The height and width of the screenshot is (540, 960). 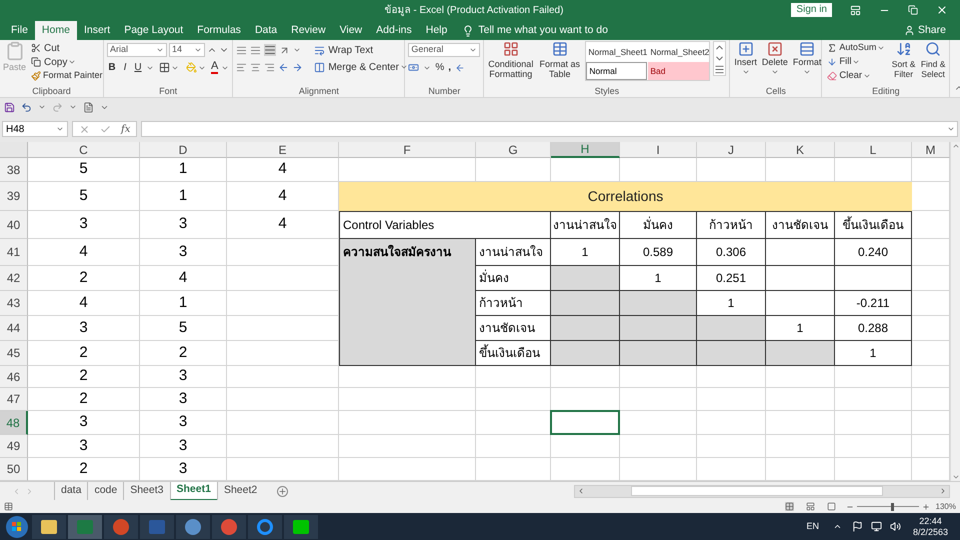 What do you see at coordinates (14, 328) in the screenshot?
I see `row-header: 44` at bounding box center [14, 328].